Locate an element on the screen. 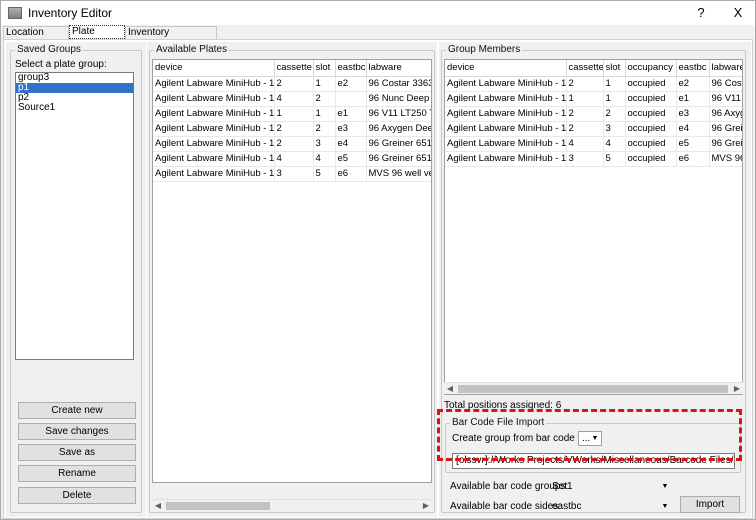 The width and height of the screenshot is (756, 520). group-members-col-device: device is located at coordinates (506, 68).